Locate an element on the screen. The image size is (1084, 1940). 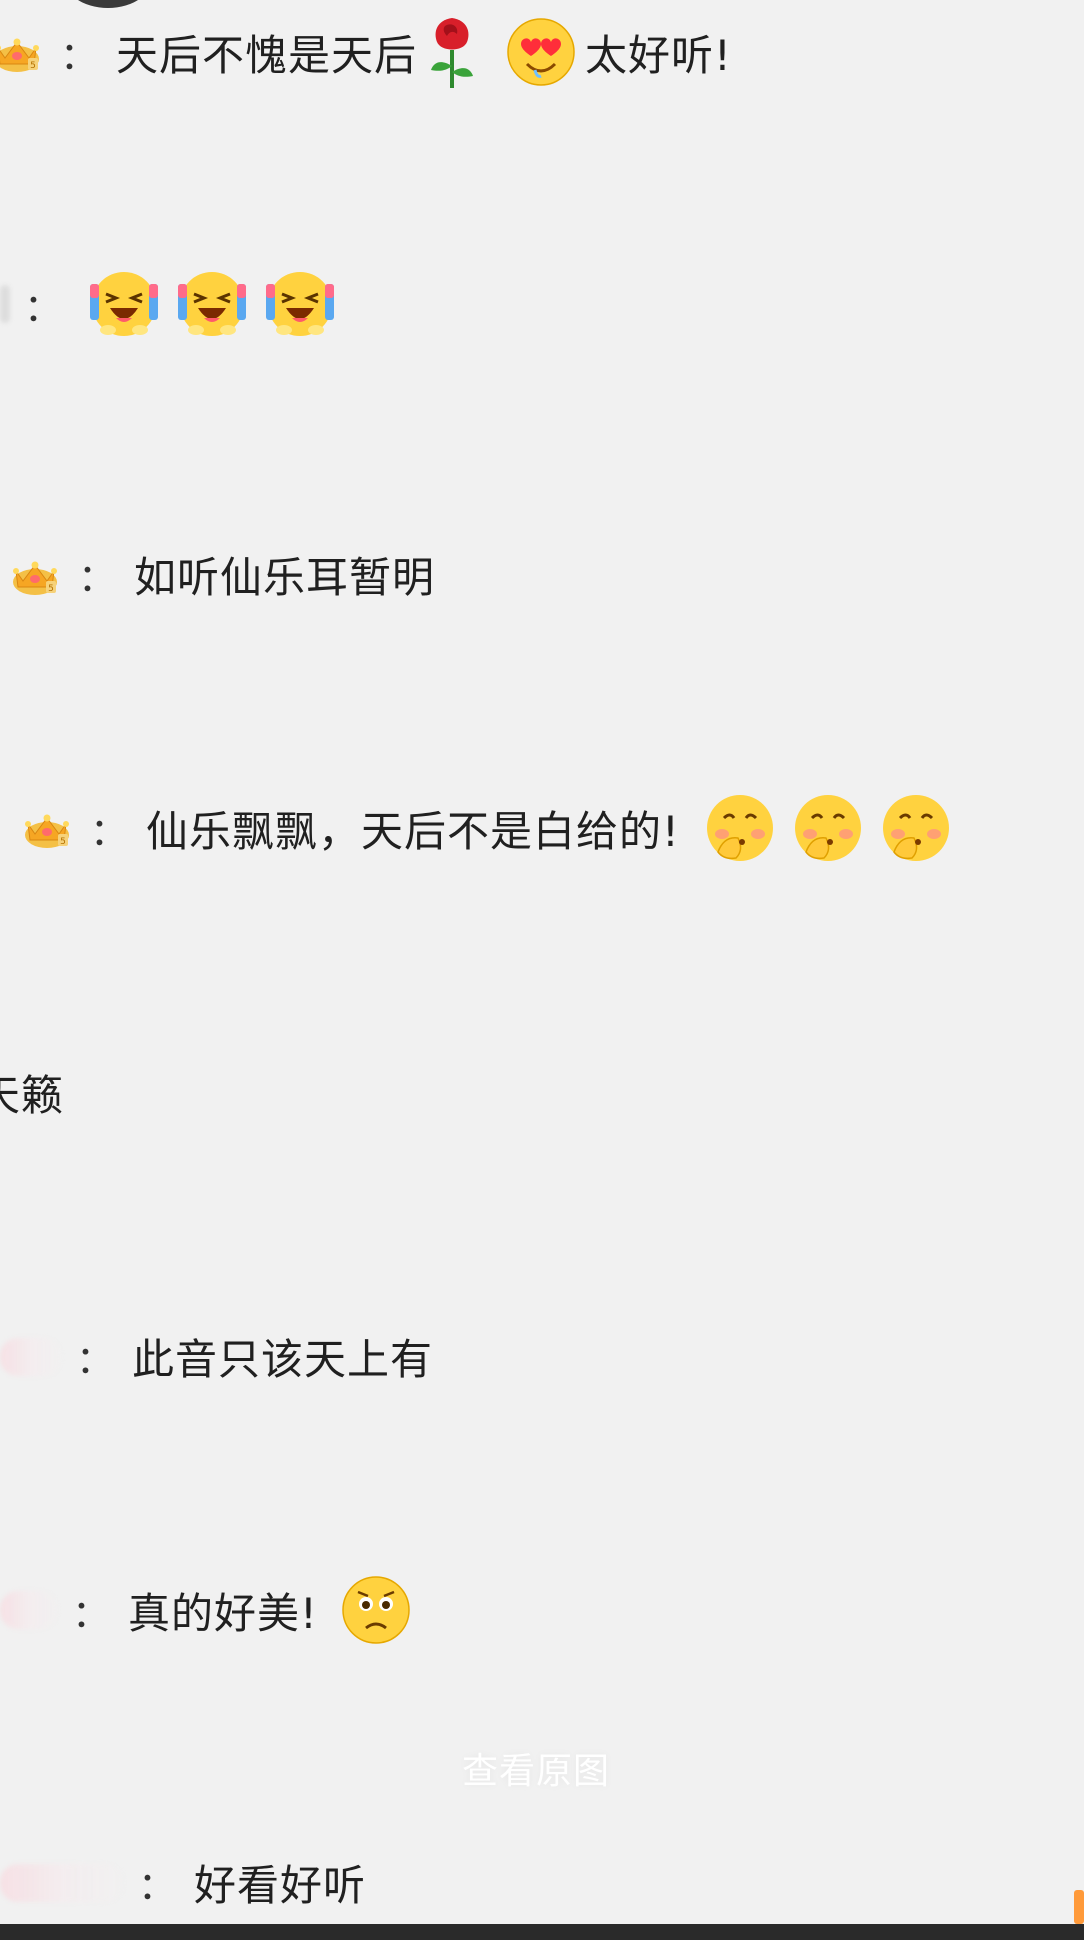
comment-text-suffix: 太好听! is located at coordinates (658, 55).